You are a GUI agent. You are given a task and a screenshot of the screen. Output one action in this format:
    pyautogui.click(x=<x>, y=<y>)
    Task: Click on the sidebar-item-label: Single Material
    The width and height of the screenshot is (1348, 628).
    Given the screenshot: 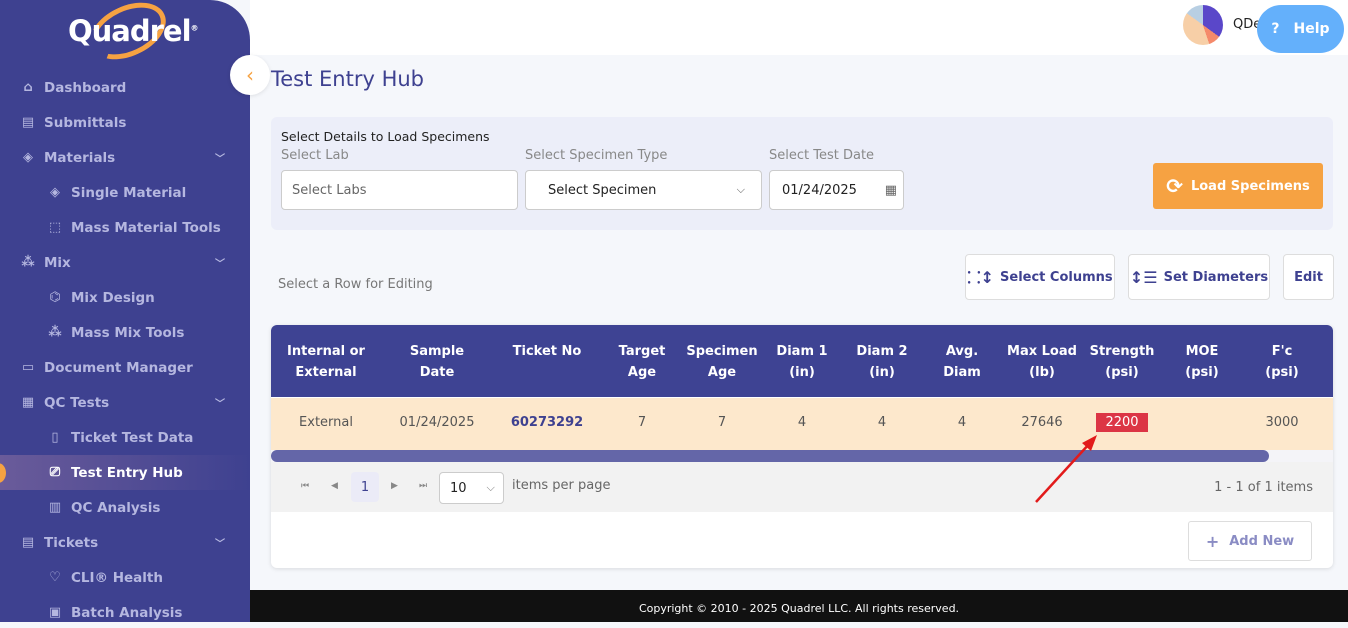 What is the action you would take?
    pyautogui.click(x=129, y=192)
    